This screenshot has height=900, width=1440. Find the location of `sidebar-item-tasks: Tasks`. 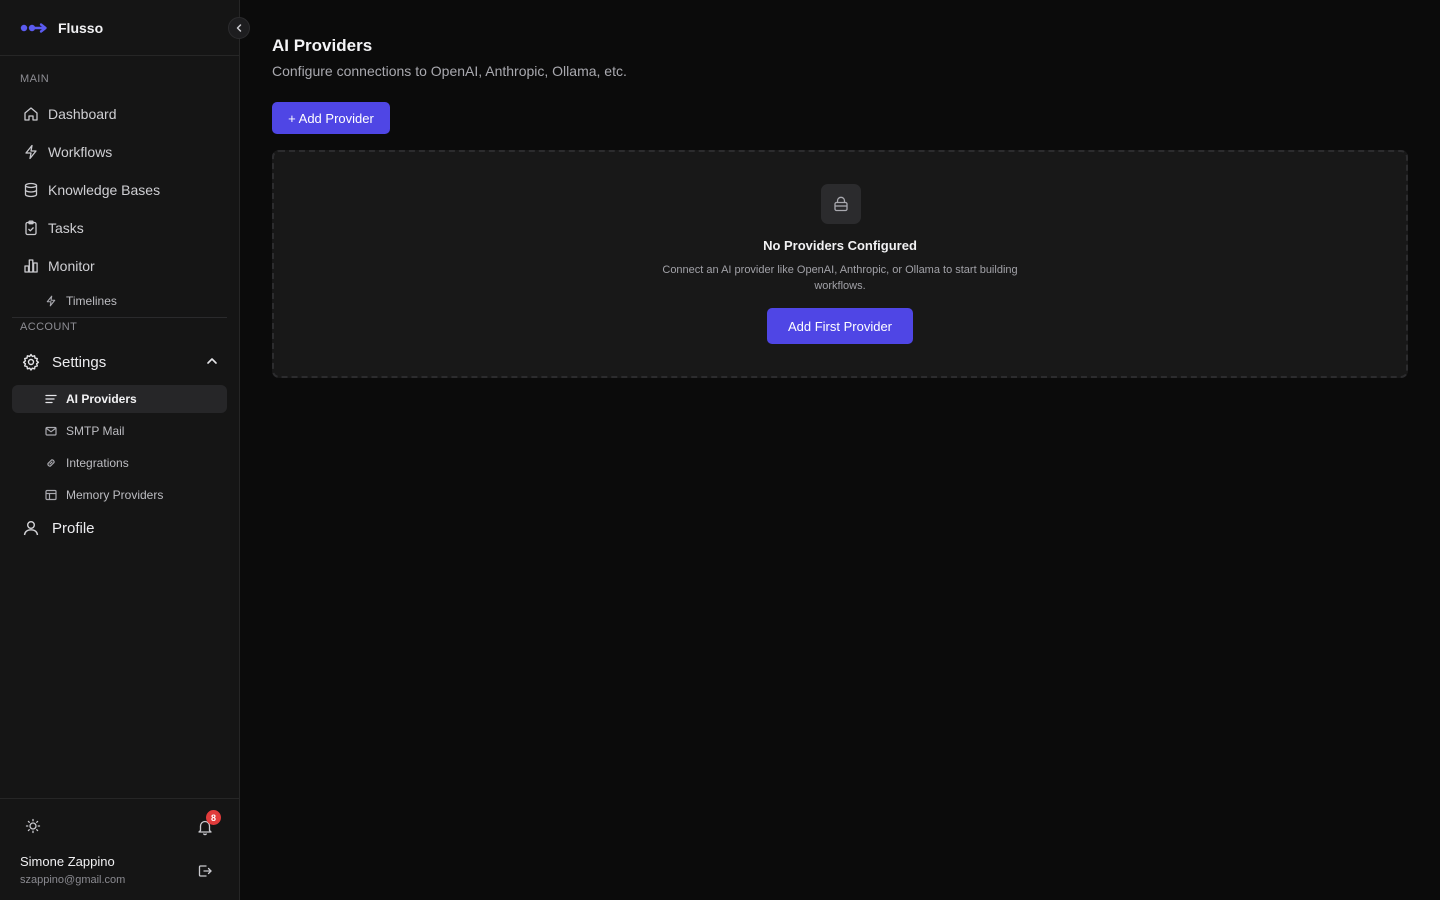

sidebar-item-tasks: Tasks is located at coordinates (119, 228).